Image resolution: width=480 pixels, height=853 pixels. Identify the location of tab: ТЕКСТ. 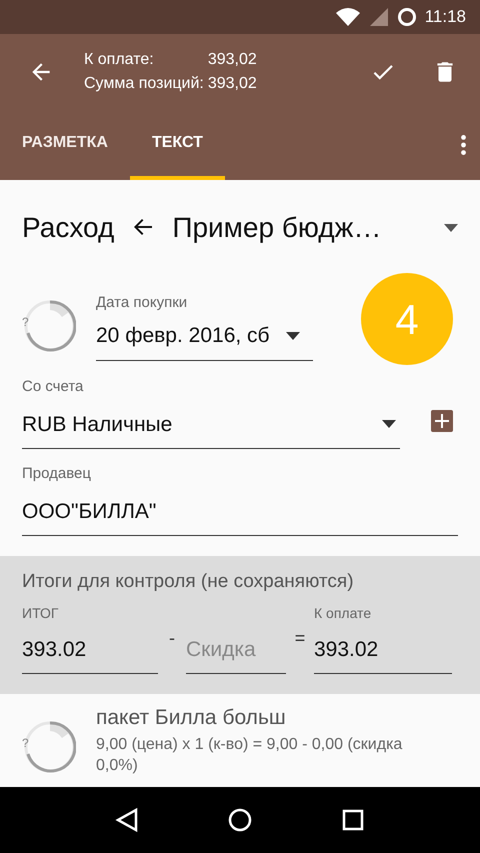
(177, 145).